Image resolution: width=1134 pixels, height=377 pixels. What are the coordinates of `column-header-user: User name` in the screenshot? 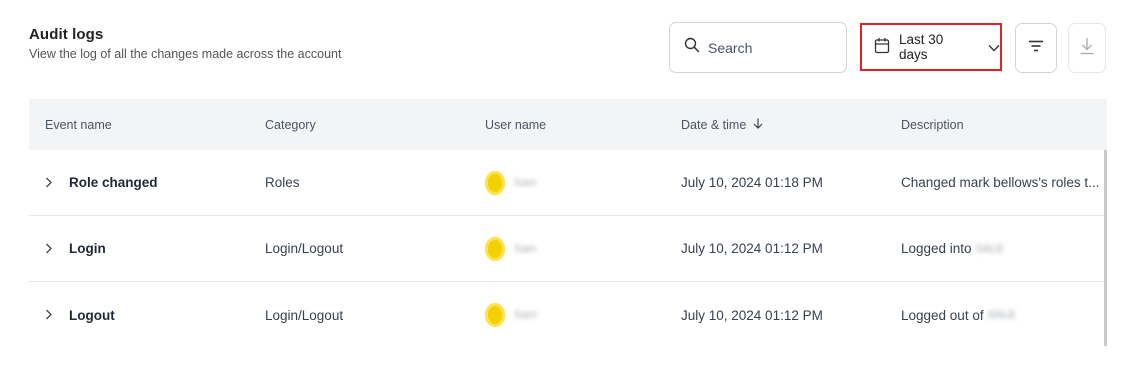 It's located at (515, 125).